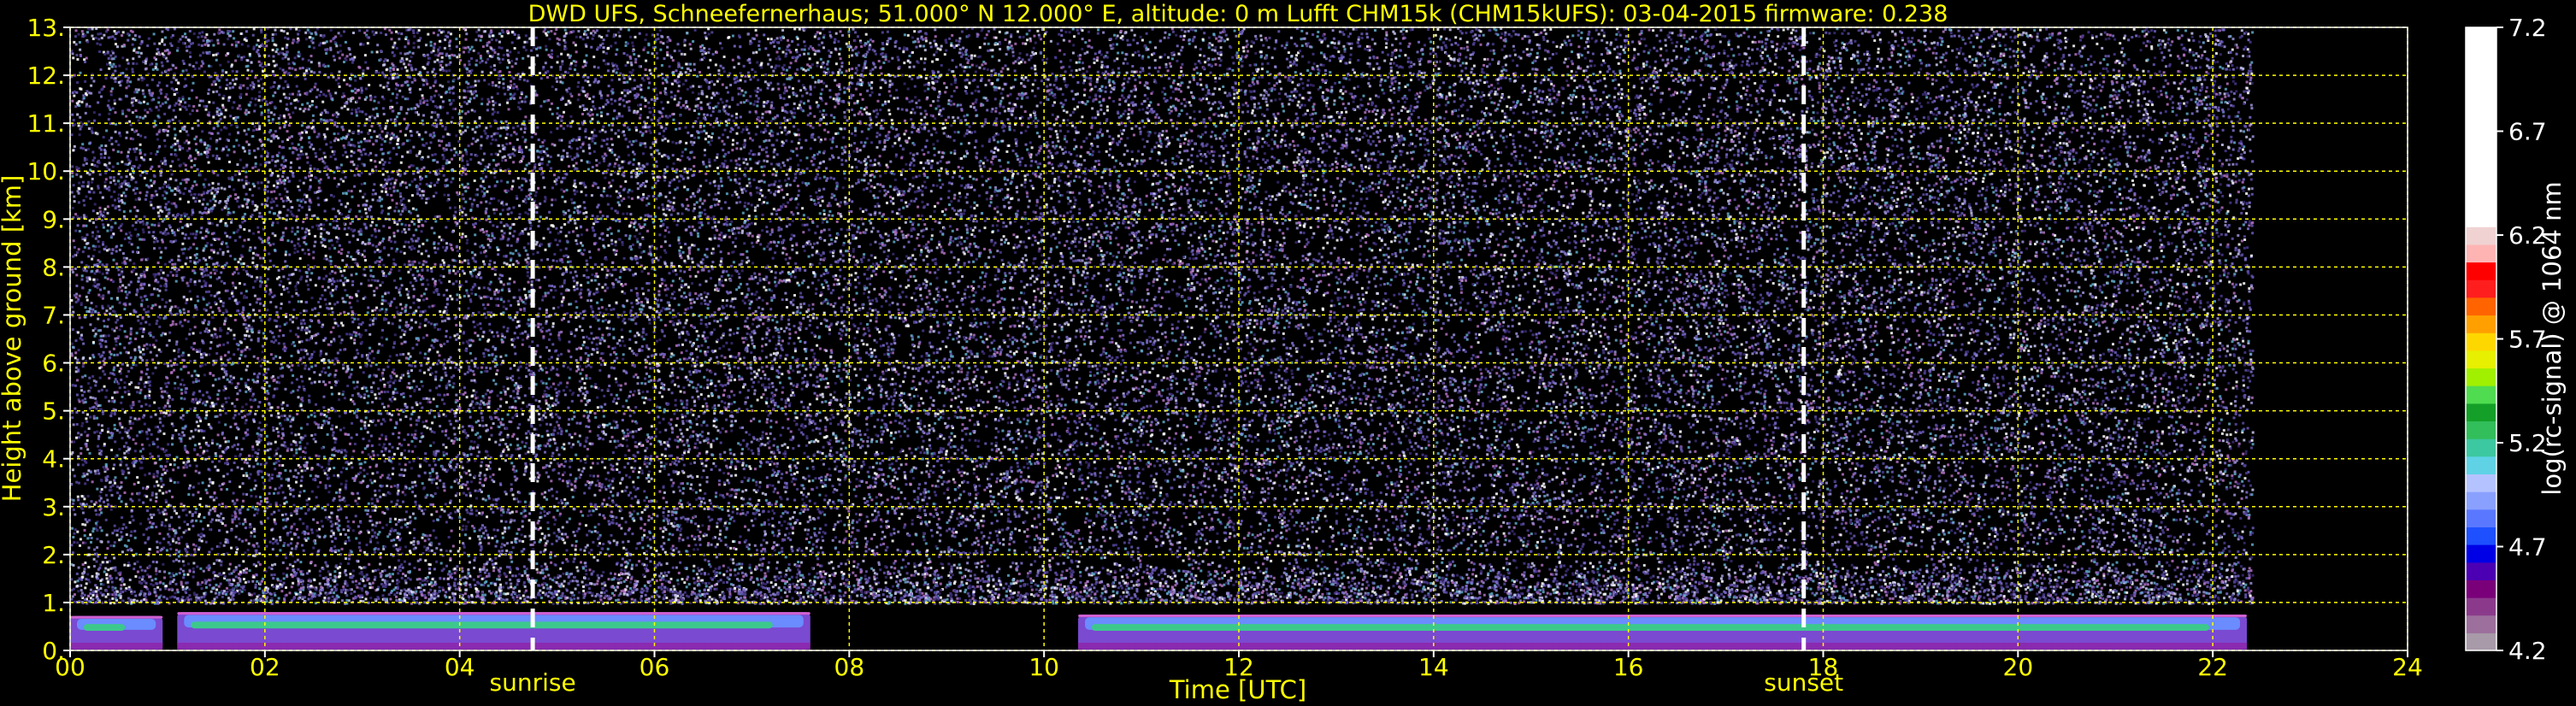  What do you see at coordinates (2019, 667) in the screenshot?
I see `x-tick-label: 20` at bounding box center [2019, 667].